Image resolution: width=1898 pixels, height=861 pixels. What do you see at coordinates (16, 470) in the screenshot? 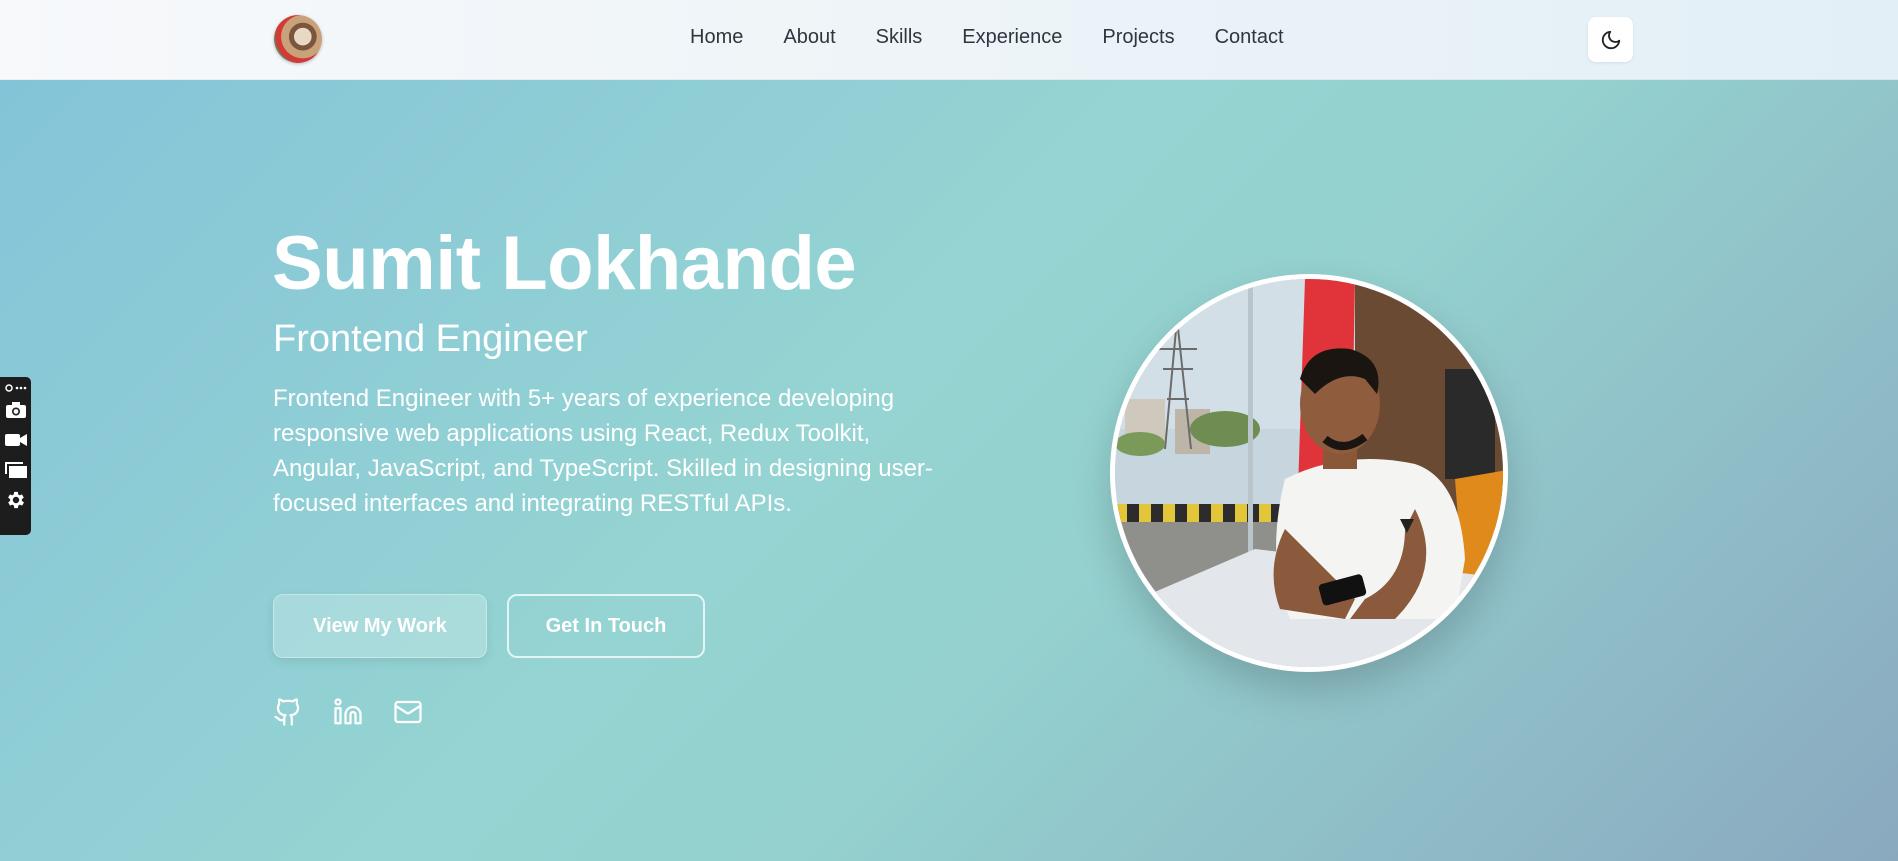
I see `screens-icon` at bounding box center [16, 470].